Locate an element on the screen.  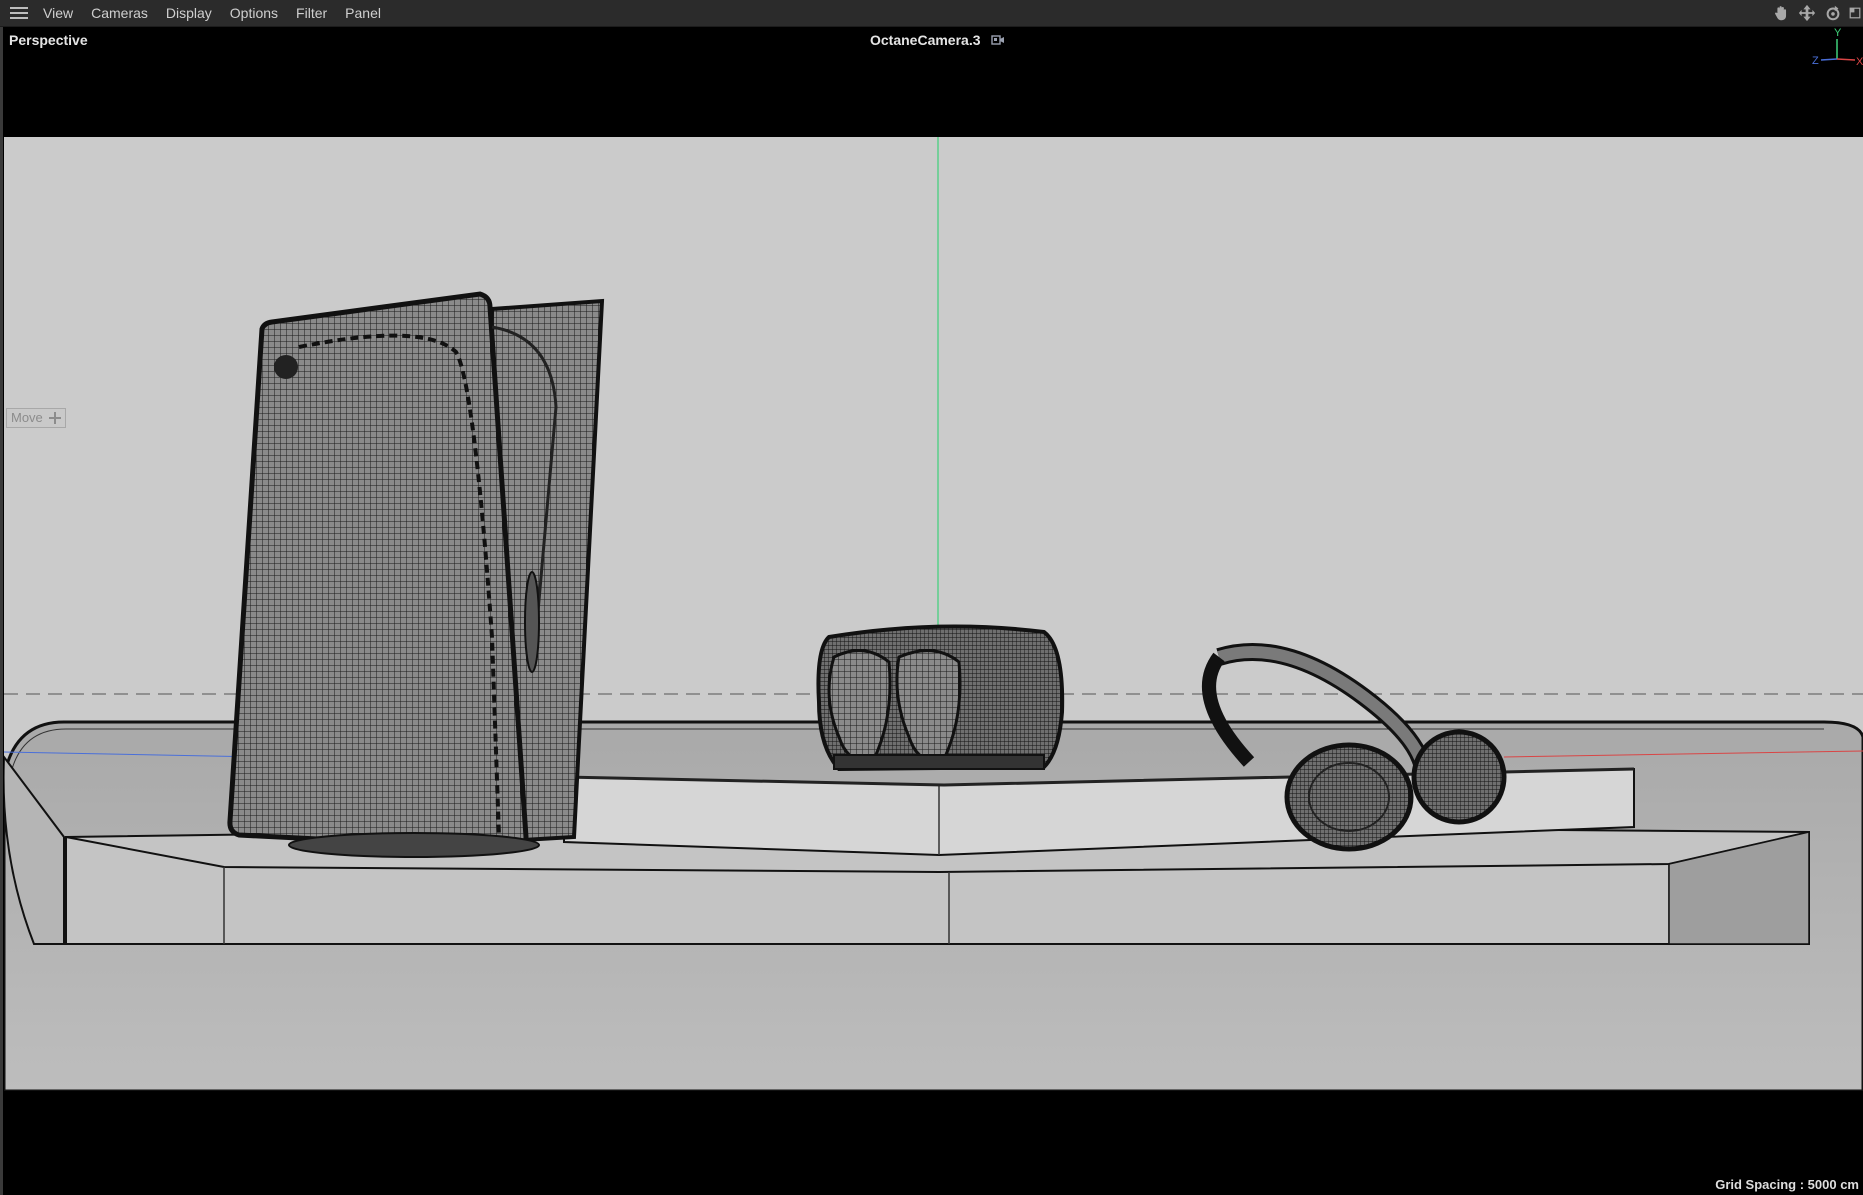
menu-panel: Panel is located at coordinates (363, 13).